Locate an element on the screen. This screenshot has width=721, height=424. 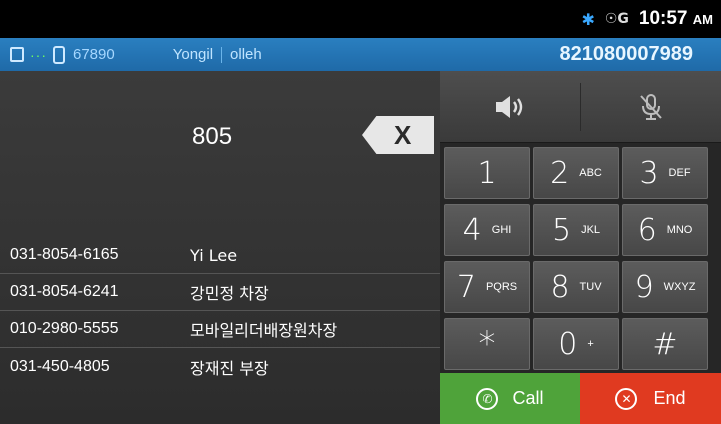
key-digit: # is located at coordinates (665, 344).